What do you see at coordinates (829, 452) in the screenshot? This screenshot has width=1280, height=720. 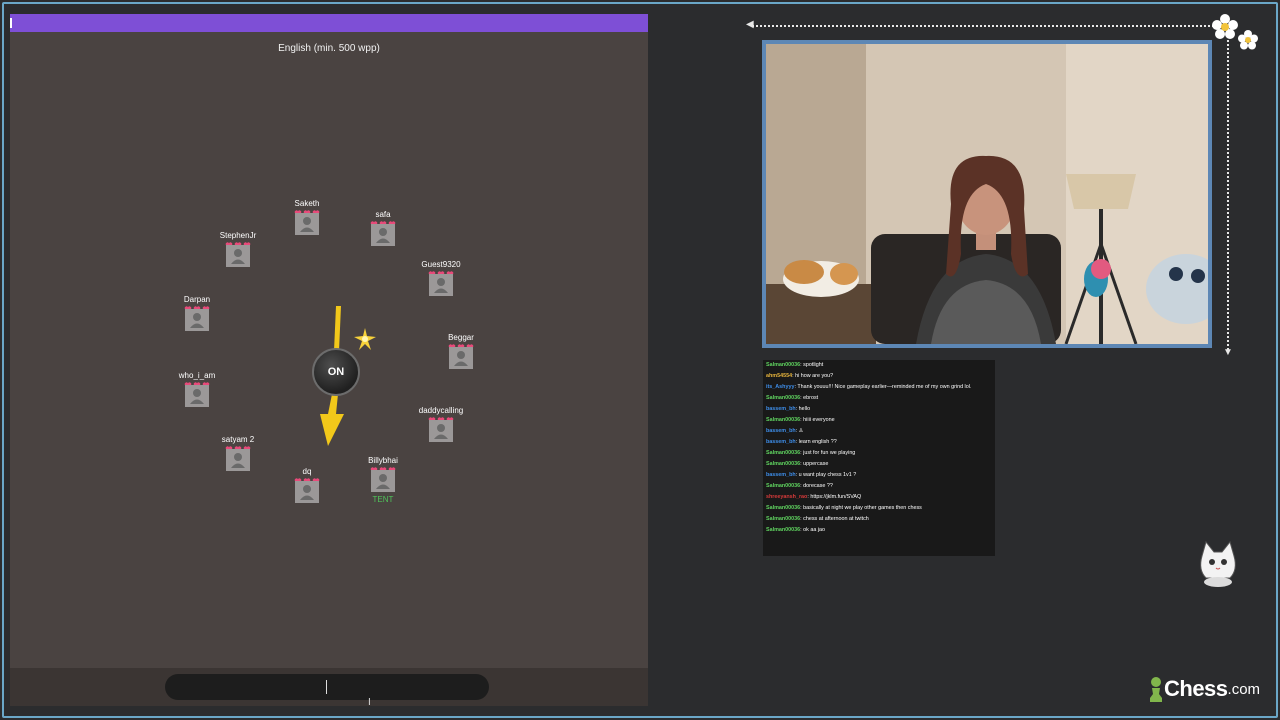 I see `chat-text: just for fun we playing` at bounding box center [829, 452].